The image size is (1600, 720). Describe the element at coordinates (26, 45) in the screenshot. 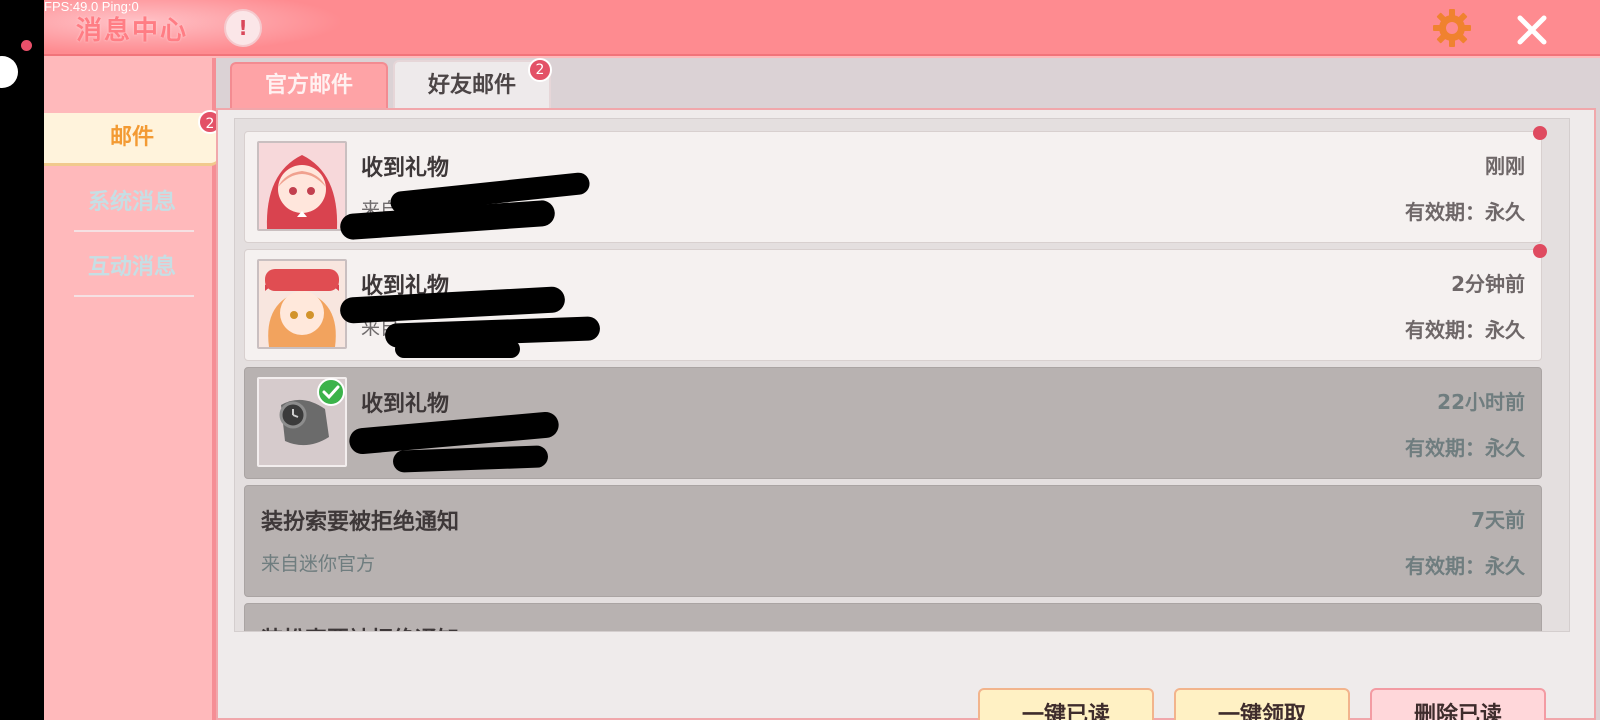

I see `notification-dot` at that location.